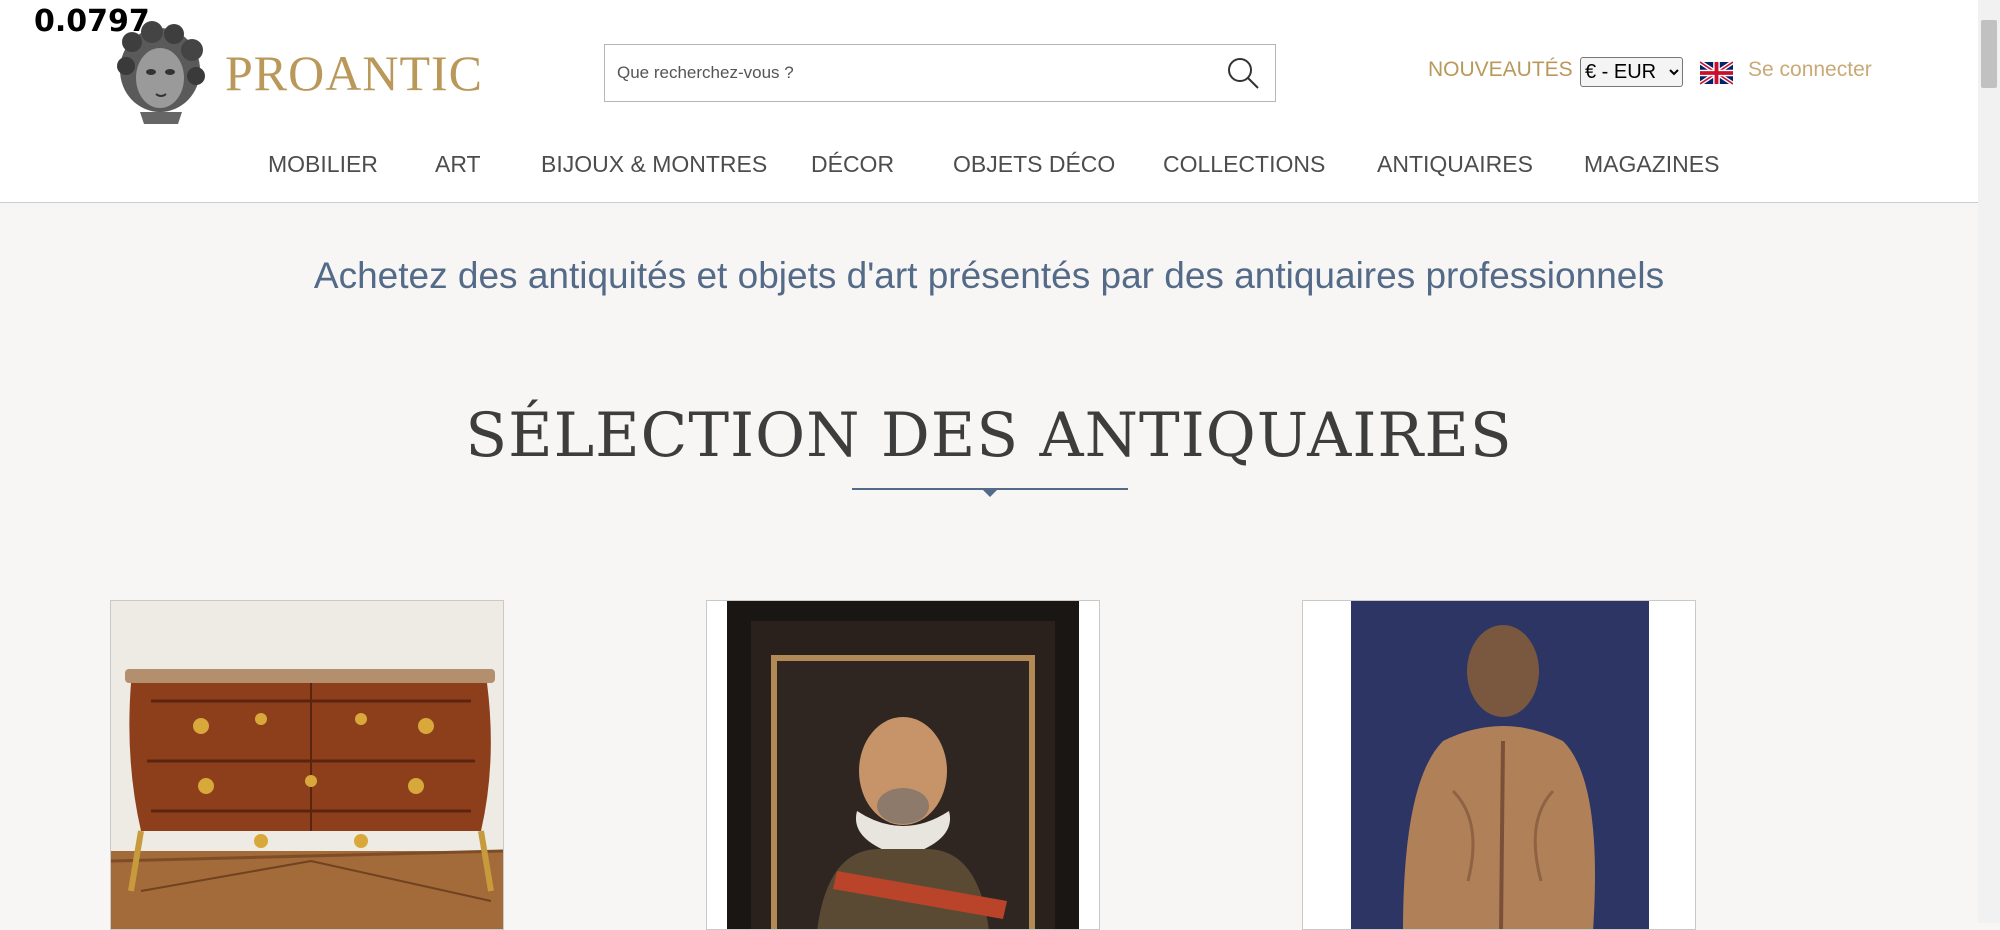  I want to click on uk-flag-icon, so click(1716, 73).